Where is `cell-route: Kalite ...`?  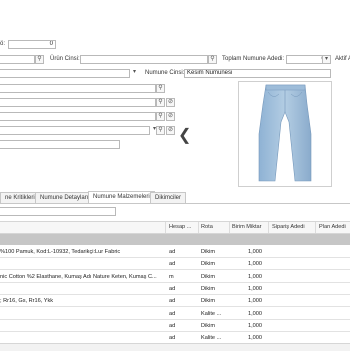
cell-route: Kalite ... is located at coordinates (211, 313).